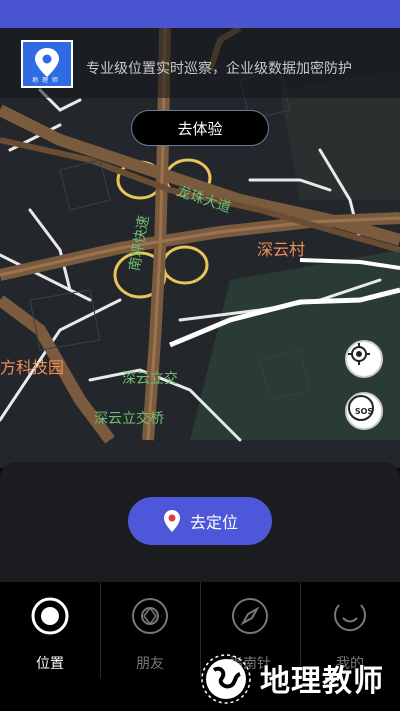 The width and height of the screenshot is (400, 711). I want to click on tab-label: 位置, so click(50, 664).